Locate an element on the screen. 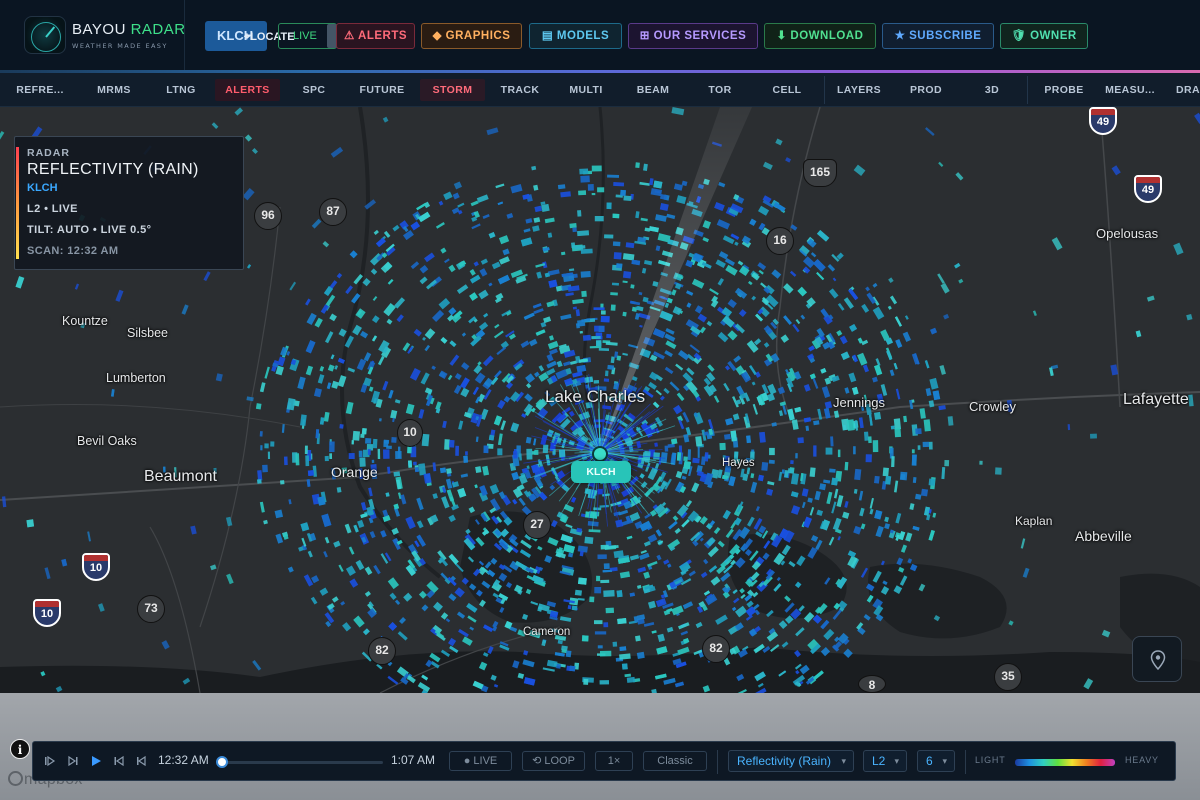 The image size is (1200, 800). city-beaumont: Beaumont is located at coordinates (180, 476).